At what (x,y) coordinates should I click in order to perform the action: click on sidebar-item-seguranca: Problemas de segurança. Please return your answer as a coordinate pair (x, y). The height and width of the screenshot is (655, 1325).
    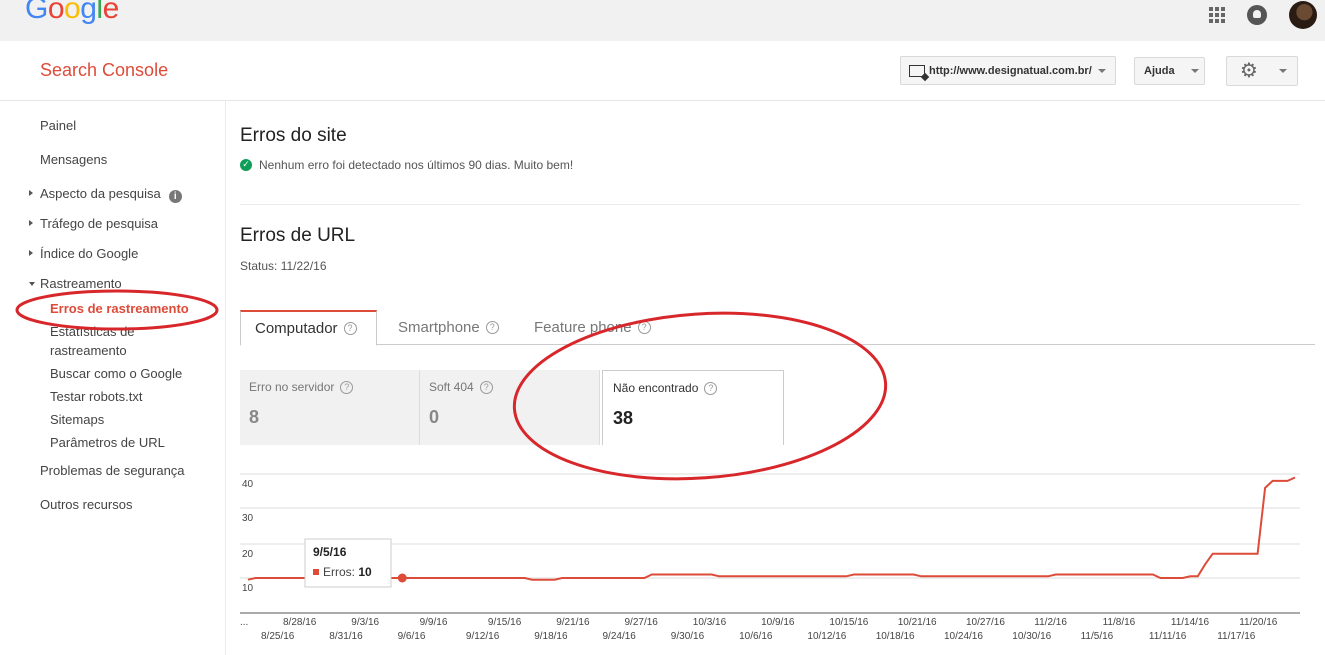
    Looking at the image, I should click on (112, 470).